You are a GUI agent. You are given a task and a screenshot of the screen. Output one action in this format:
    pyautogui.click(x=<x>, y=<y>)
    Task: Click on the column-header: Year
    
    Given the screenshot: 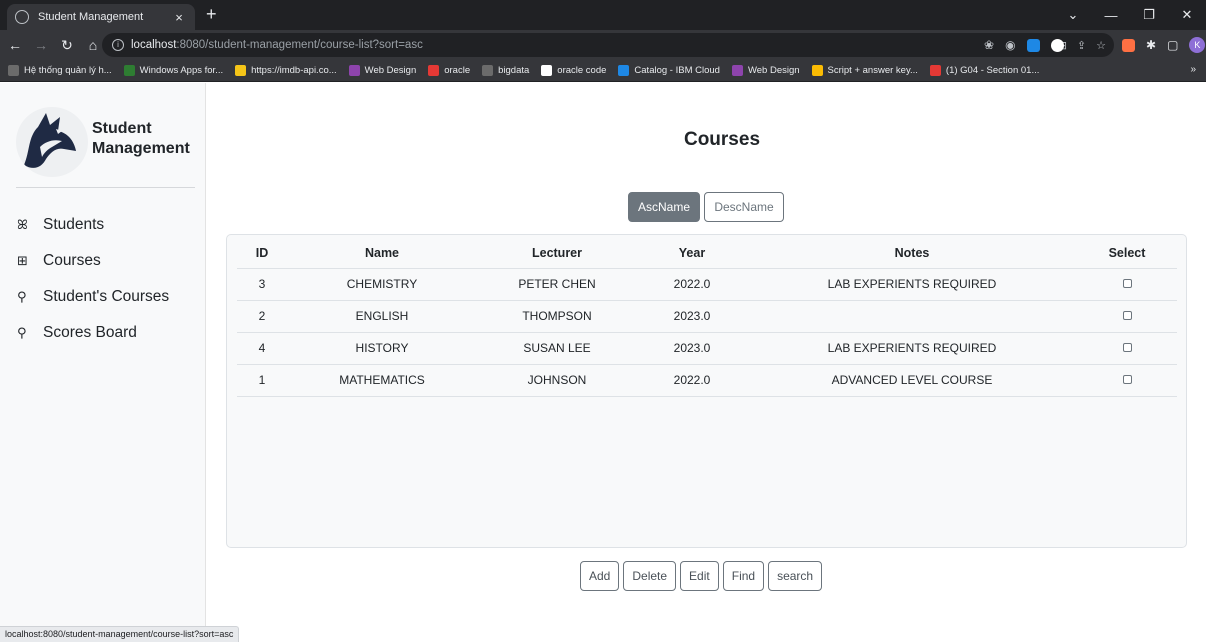 What is the action you would take?
    pyautogui.click(x=692, y=254)
    